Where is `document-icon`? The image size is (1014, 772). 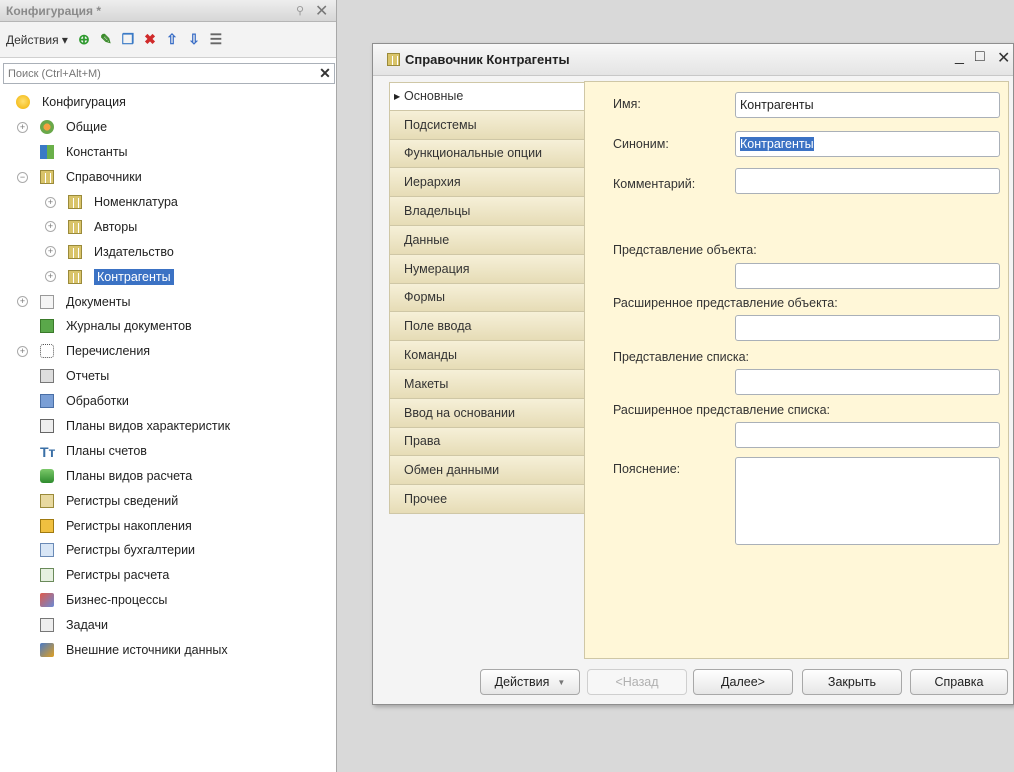 document-icon is located at coordinates (47, 301).